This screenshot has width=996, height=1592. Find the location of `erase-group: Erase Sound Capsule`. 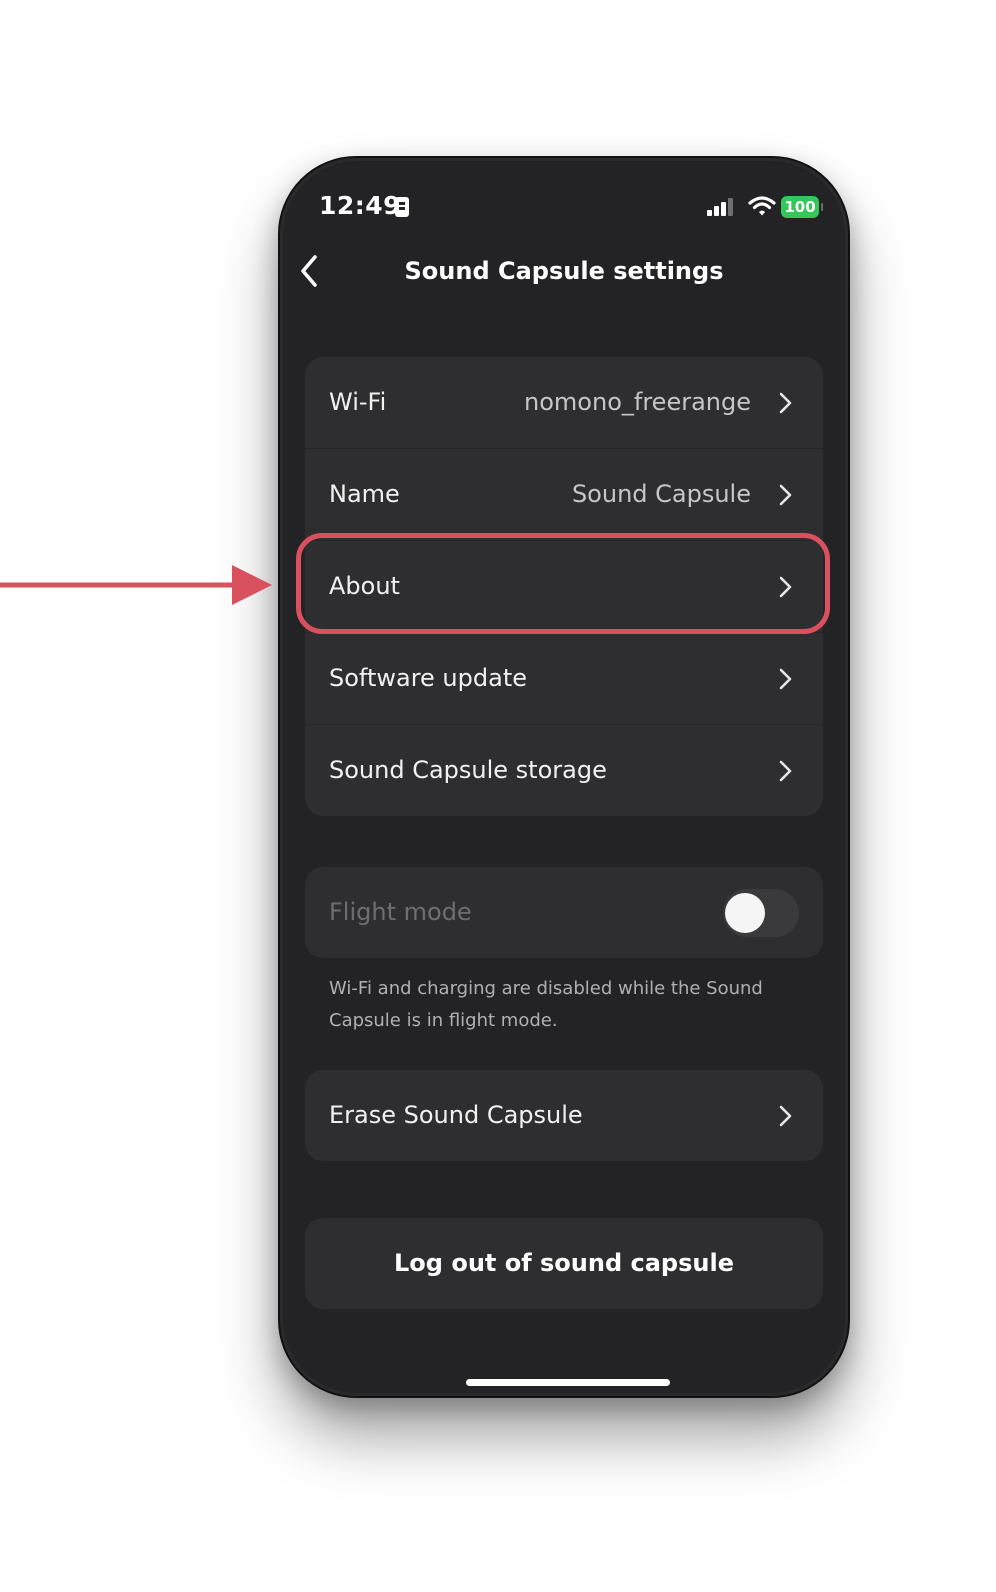

erase-group: Erase Sound Capsule is located at coordinates (564, 1115).